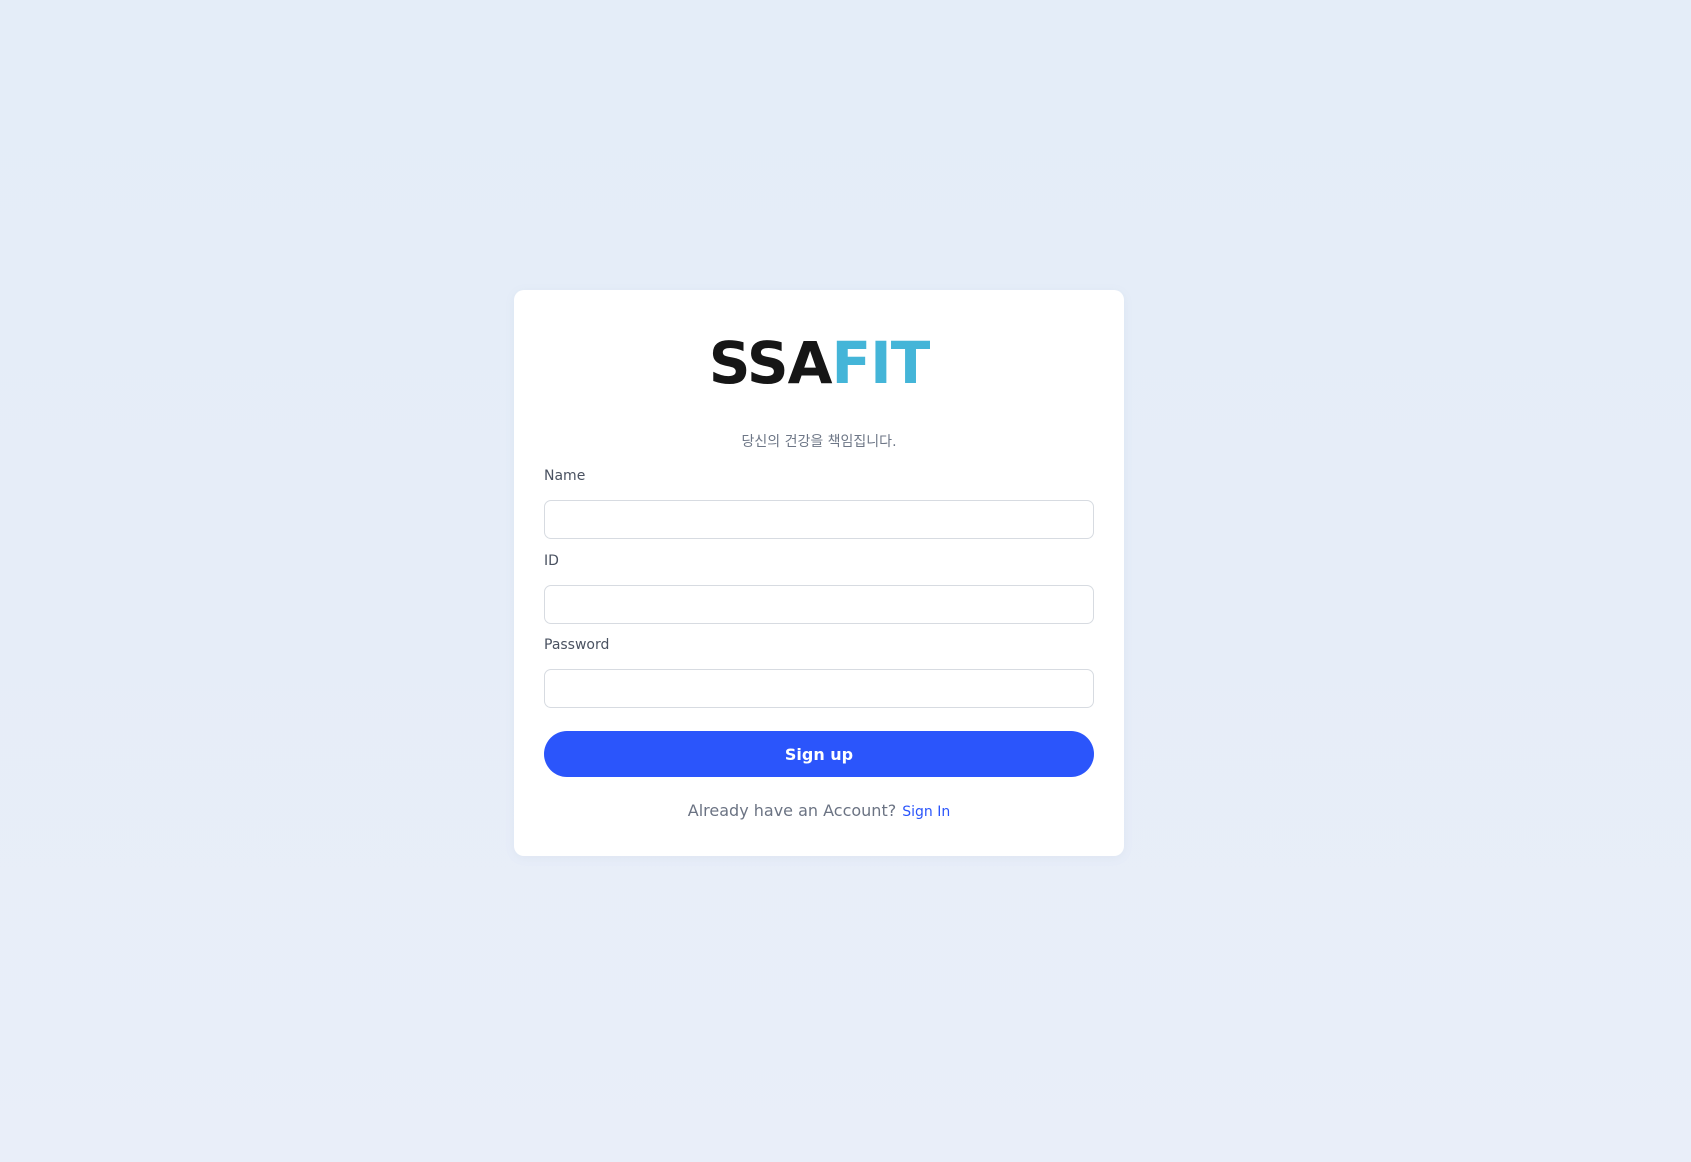 The image size is (1691, 1162). Describe the element at coordinates (565, 476) in the screenshot. I see `name-label: Name` at that location.